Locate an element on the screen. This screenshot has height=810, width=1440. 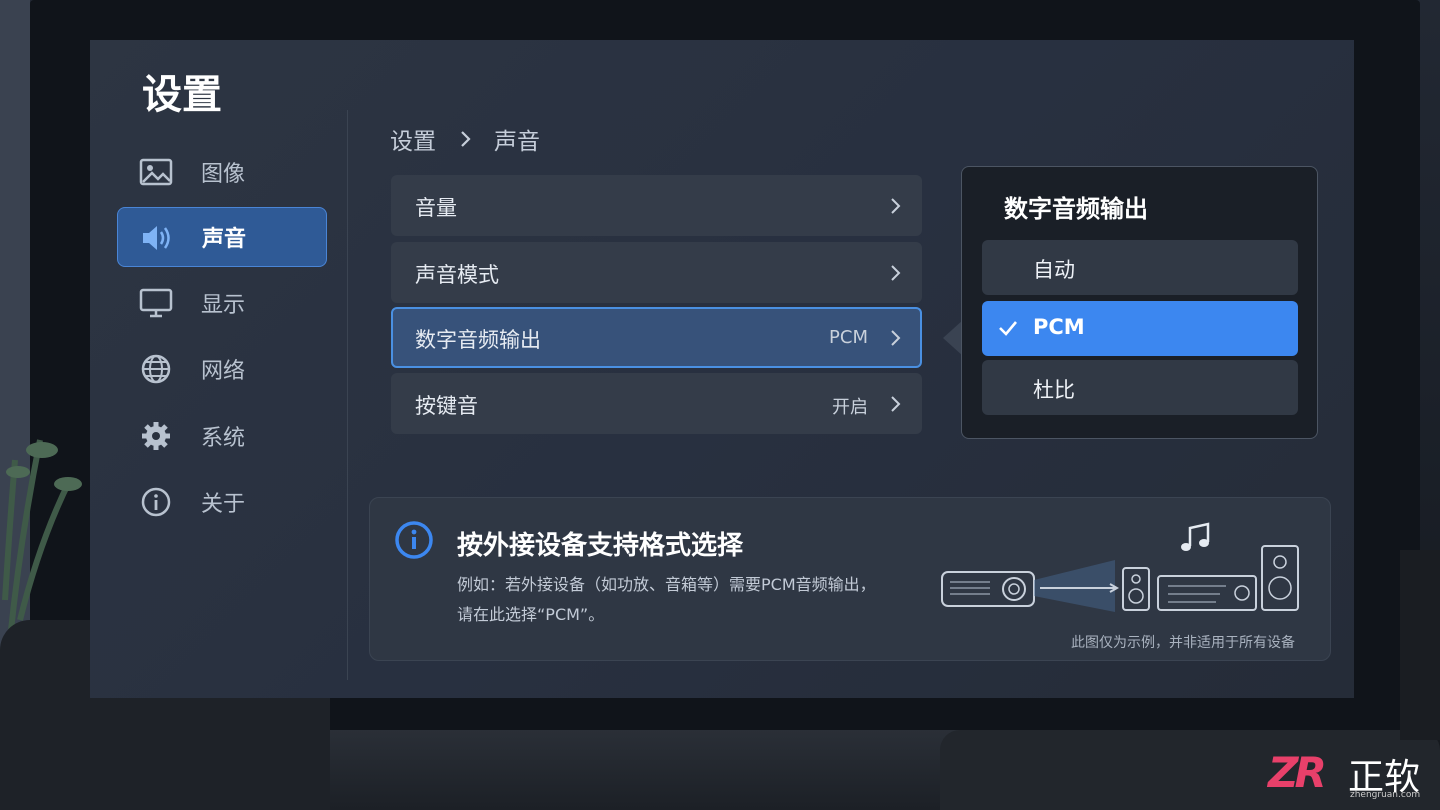
image-icon is located at coordinates (156, 172).